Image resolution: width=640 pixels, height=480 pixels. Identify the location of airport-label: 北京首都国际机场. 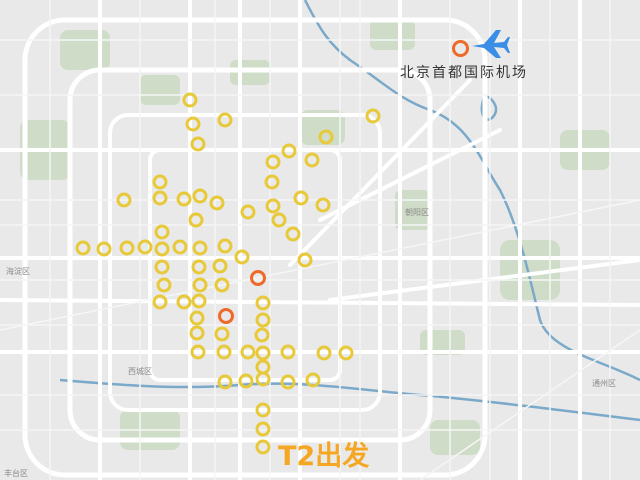
(464, 73).